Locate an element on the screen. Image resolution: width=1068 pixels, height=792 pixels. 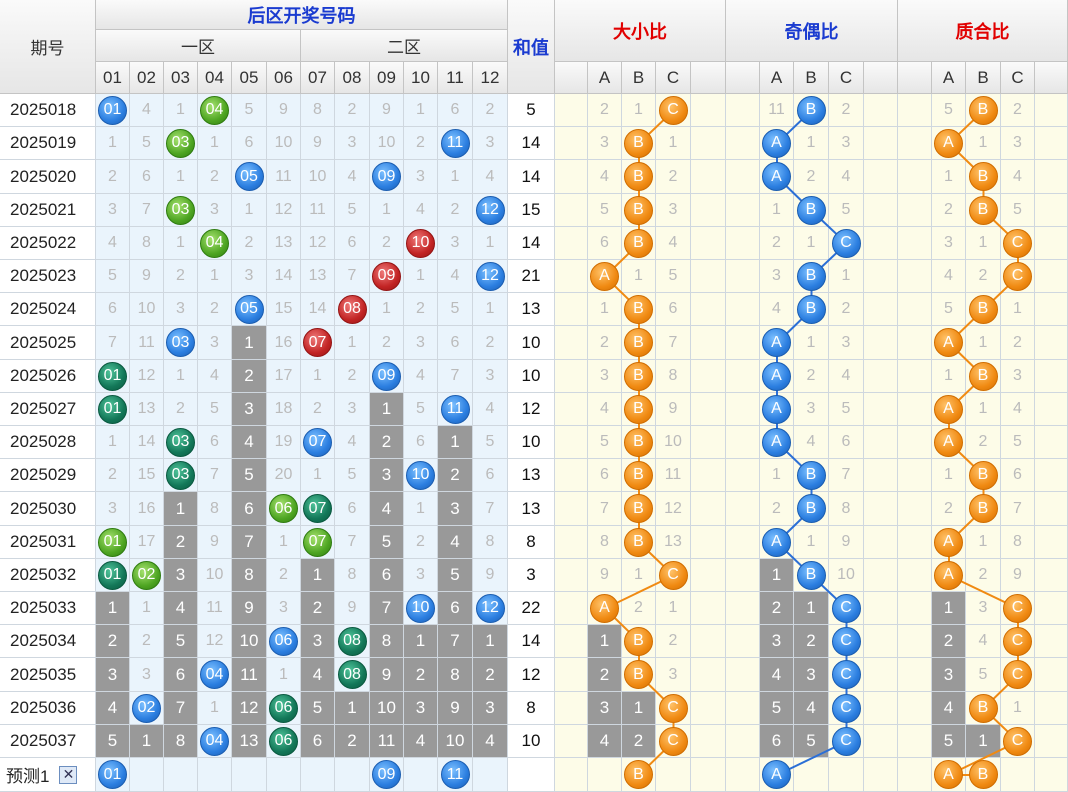
sum-cell: 13 is located at coordinates (531, 509).